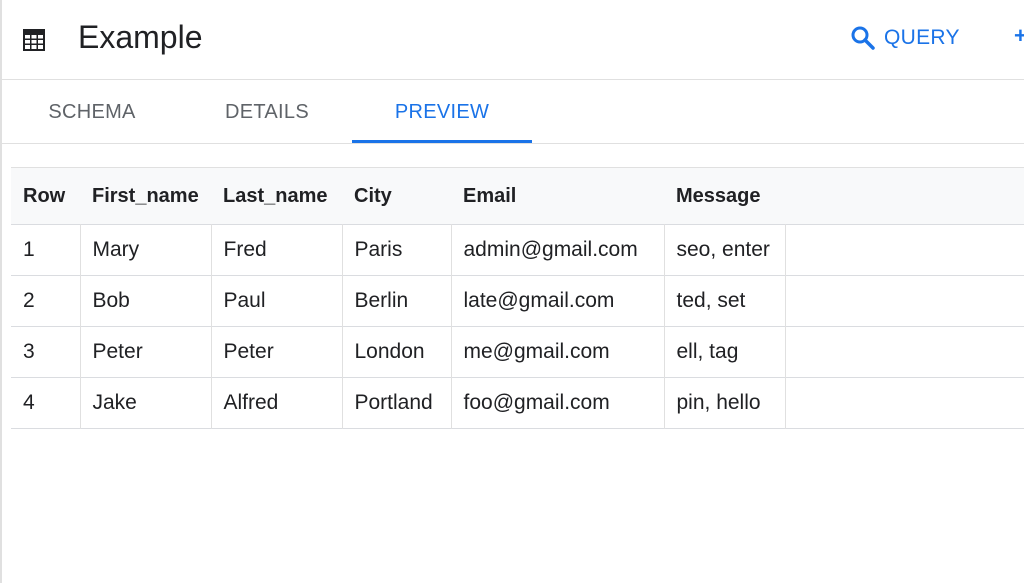  I want to click on cell-email: admin@gmail.com, so click(558, 250).